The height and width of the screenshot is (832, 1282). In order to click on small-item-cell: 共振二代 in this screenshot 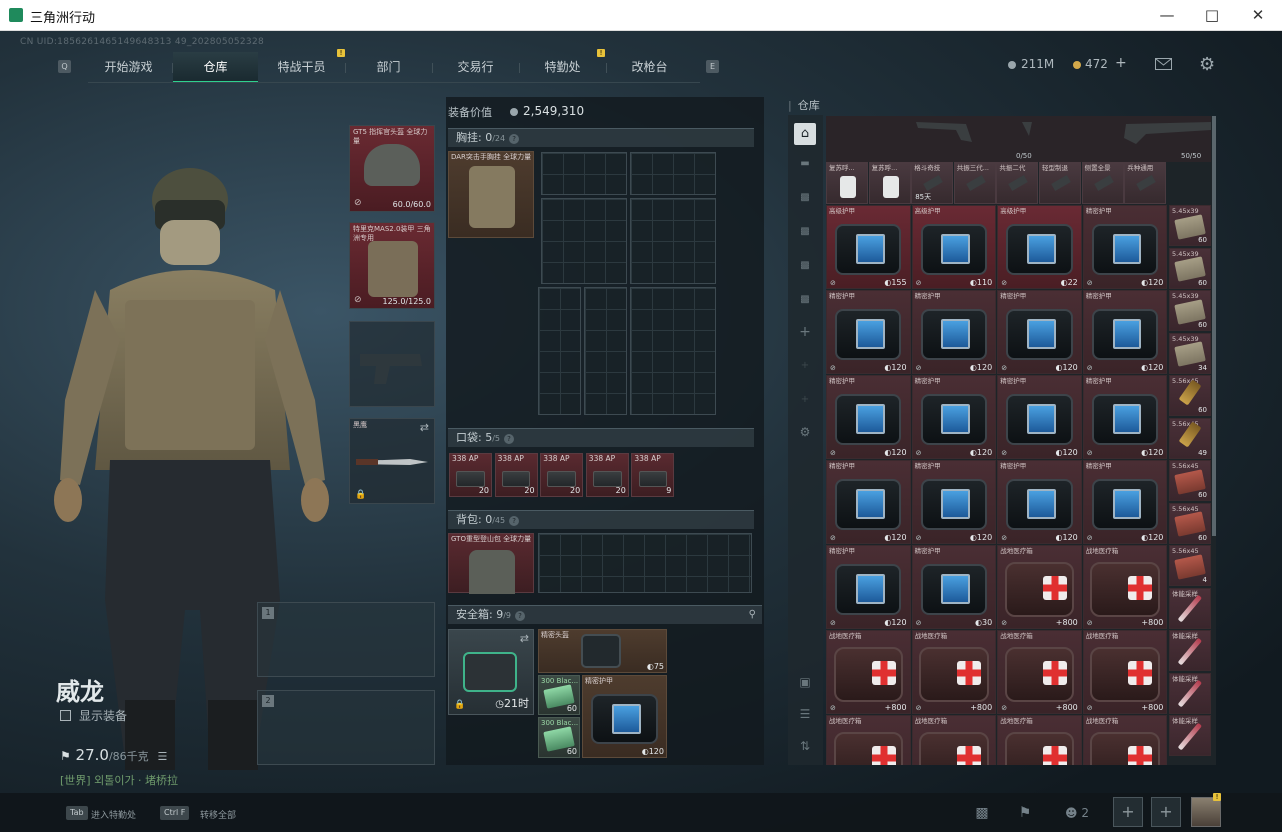, I will do `click(1017, 183)`.